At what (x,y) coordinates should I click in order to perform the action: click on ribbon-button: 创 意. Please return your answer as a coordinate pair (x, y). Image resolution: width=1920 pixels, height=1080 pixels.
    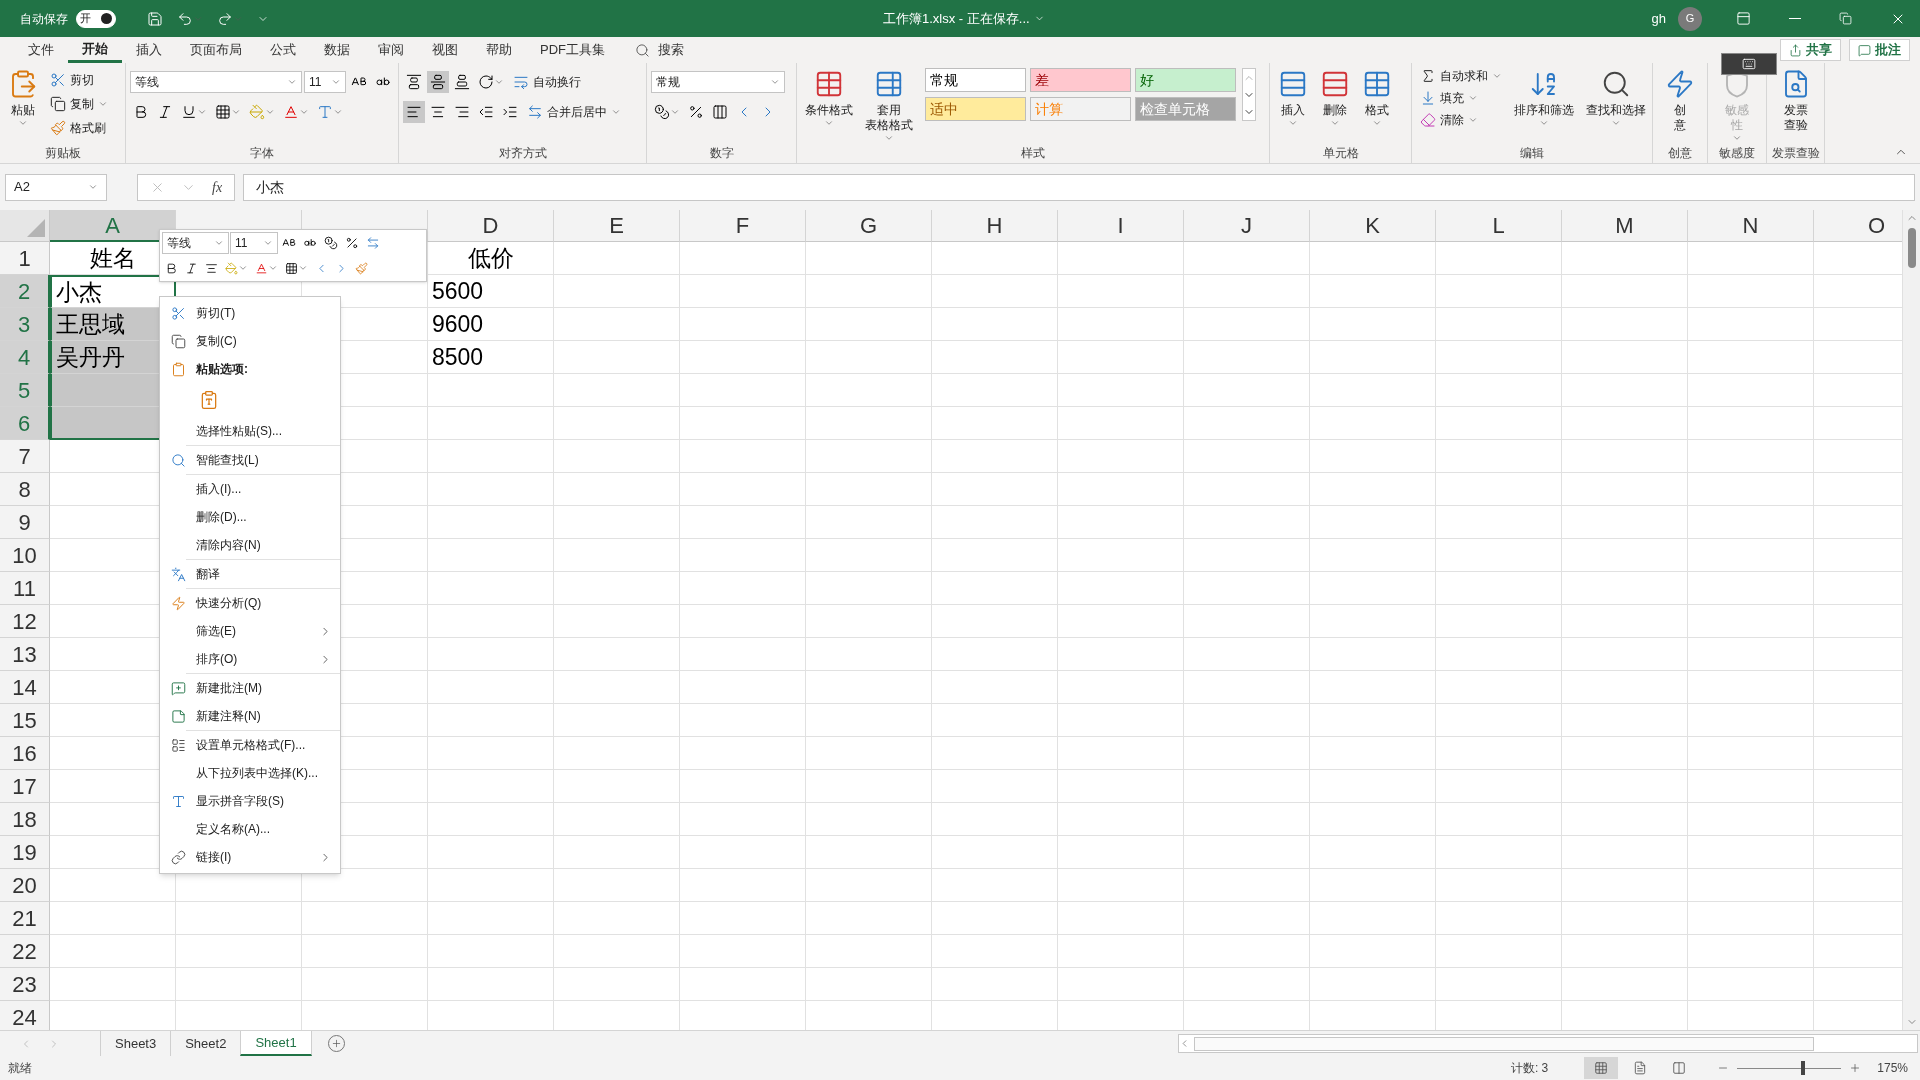
    Looking at the image, I should click on (1680, 105).